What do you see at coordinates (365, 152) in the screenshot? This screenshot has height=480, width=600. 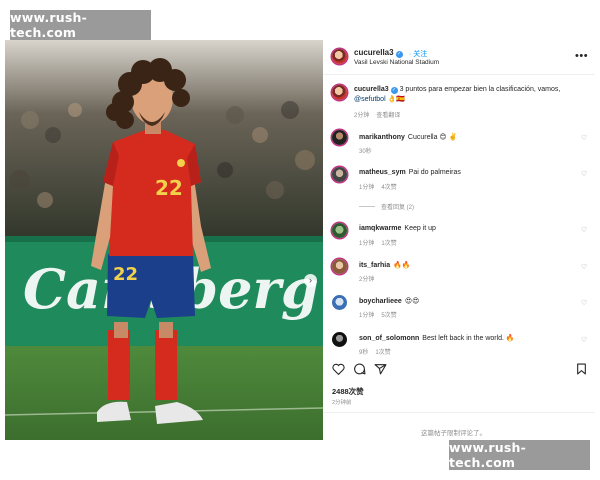 I see `comment-meta: 30秒` at bounding box center [365, 152].